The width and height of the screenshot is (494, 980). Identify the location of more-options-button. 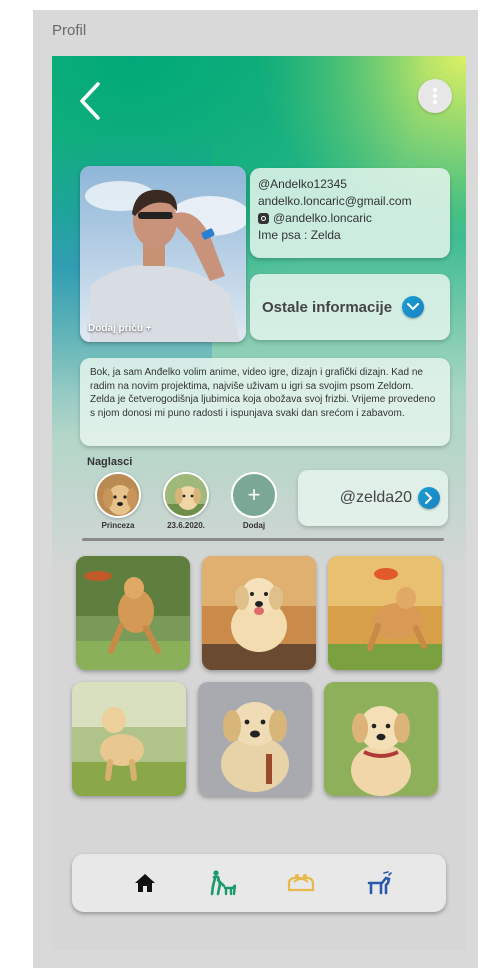
(435, 96).